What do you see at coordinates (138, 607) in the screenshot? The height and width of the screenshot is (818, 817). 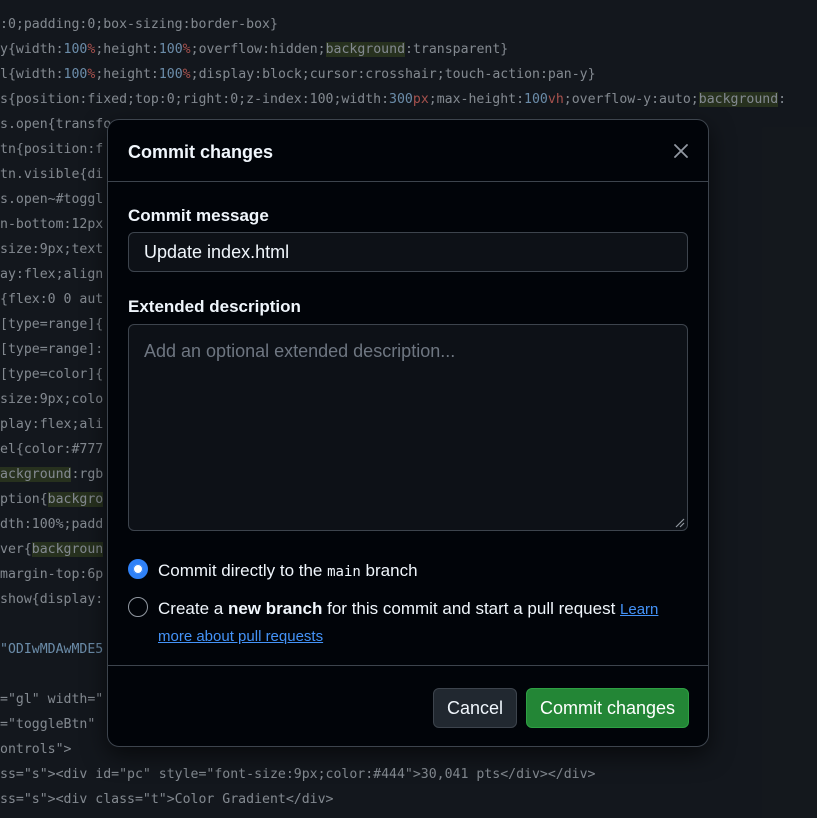 I see `radio-new-branch` at bounding box center [138, 607].